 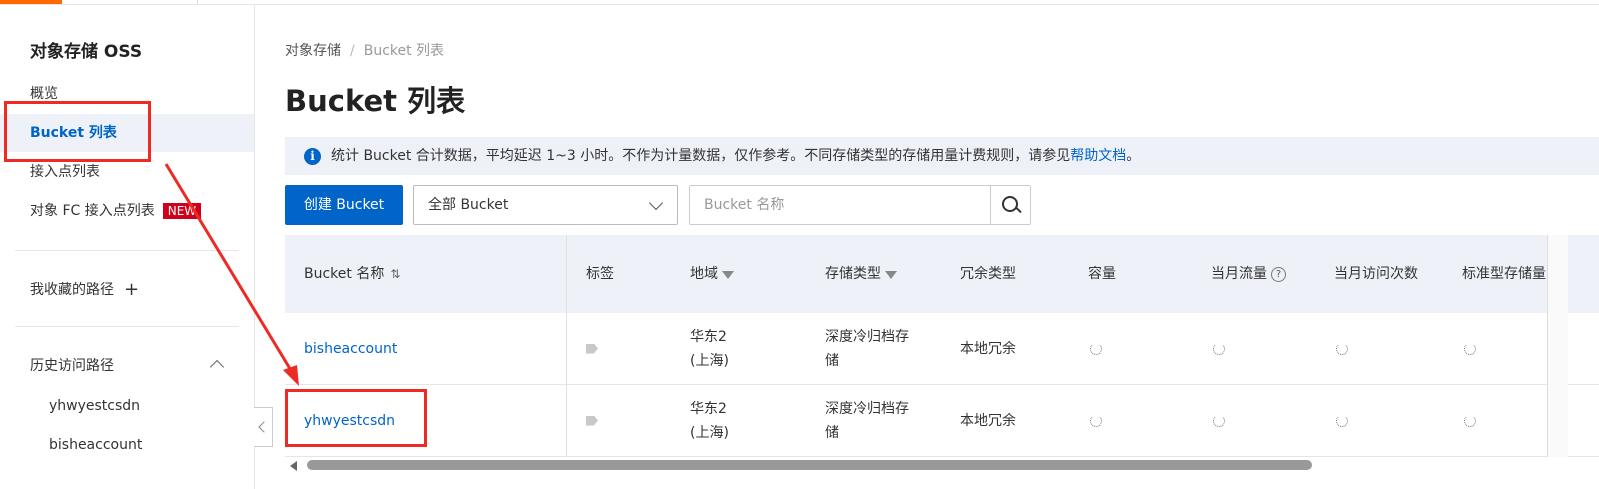 I want to click on header-monthly-requests: 当月访问次数, so click(x=1376, y=274).